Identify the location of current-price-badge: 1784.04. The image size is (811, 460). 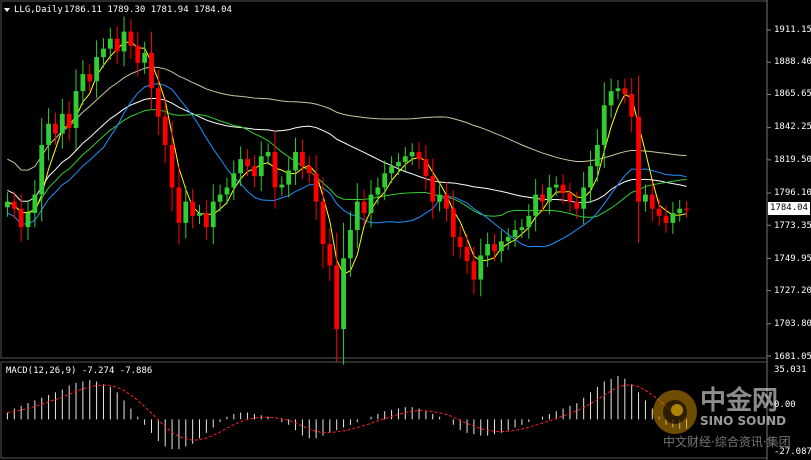
(789, 208).